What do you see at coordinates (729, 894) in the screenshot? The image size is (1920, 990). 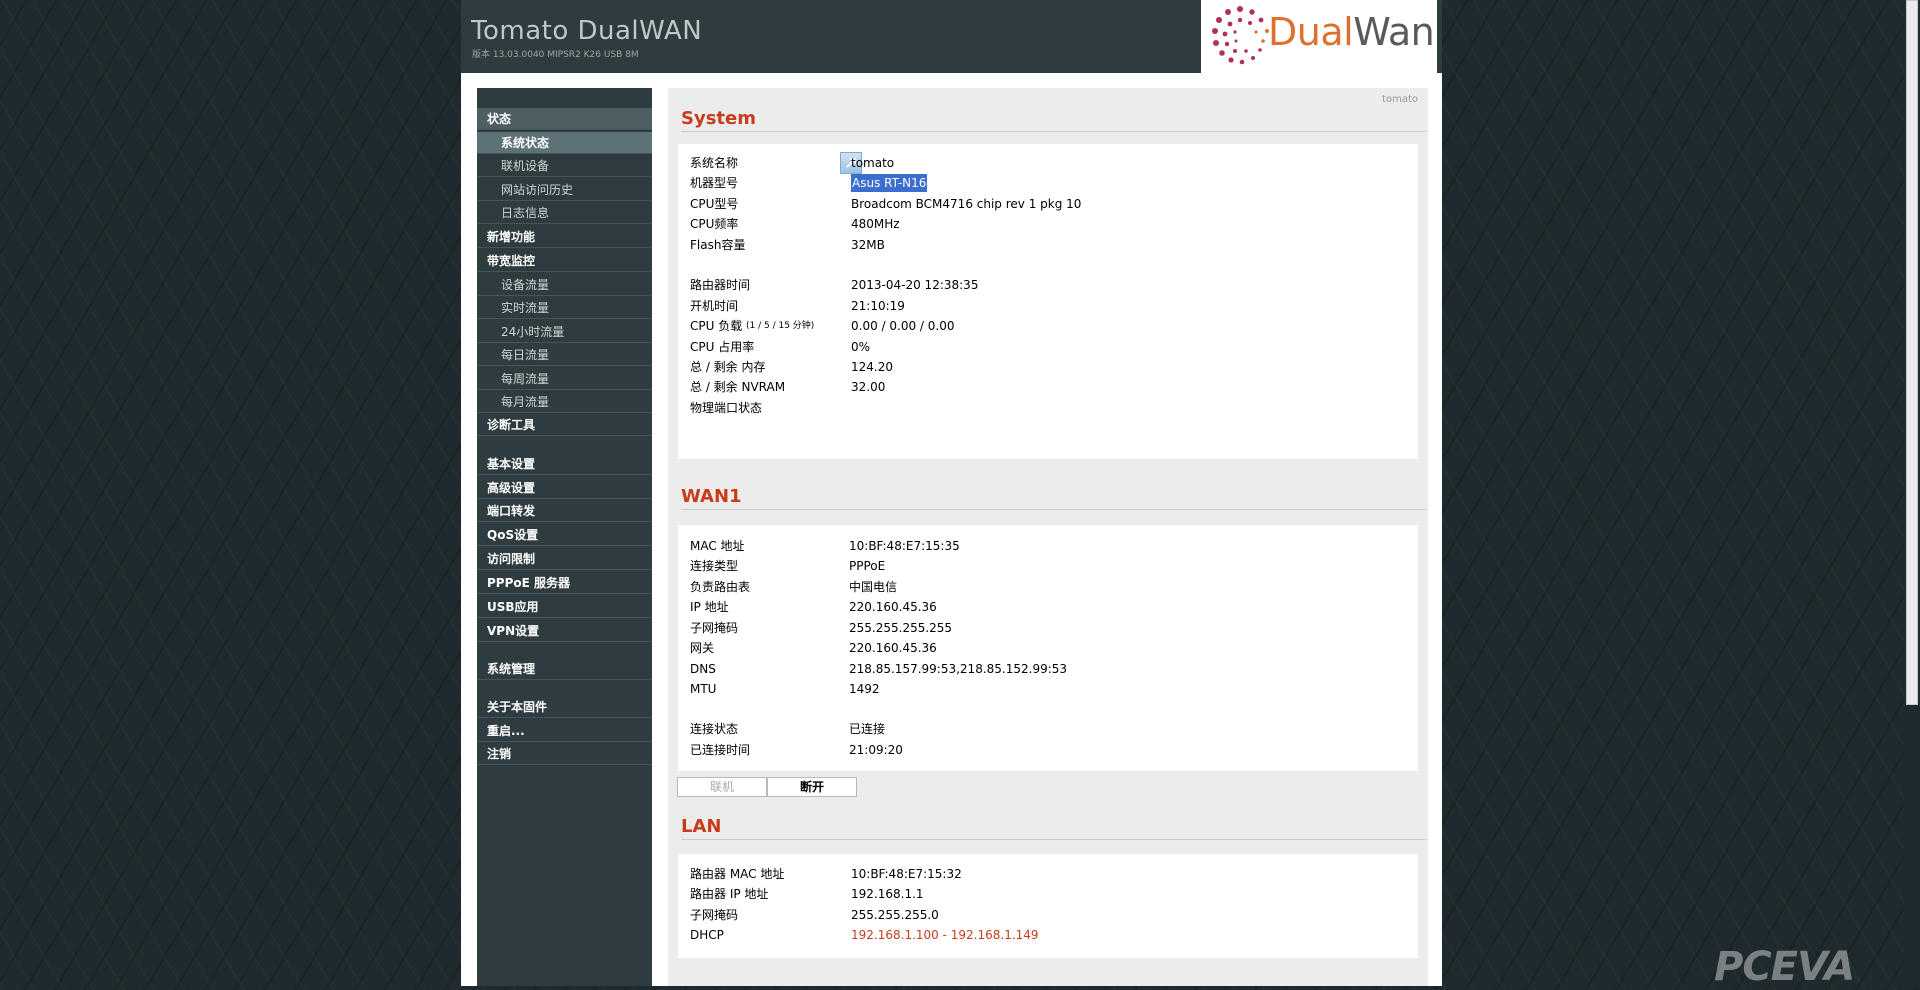 I see `info-label: 路由器 IP 地址` at bounding box center [729, 894].